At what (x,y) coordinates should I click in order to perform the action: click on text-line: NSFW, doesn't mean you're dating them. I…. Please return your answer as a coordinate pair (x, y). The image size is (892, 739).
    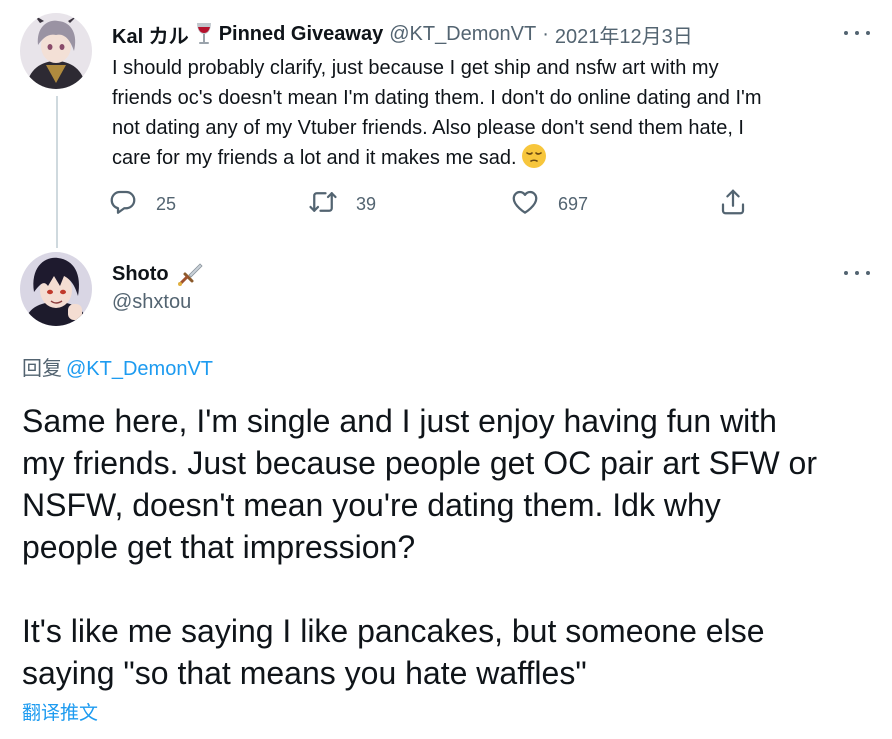
    Looking at the image, I should click on (371, 505).